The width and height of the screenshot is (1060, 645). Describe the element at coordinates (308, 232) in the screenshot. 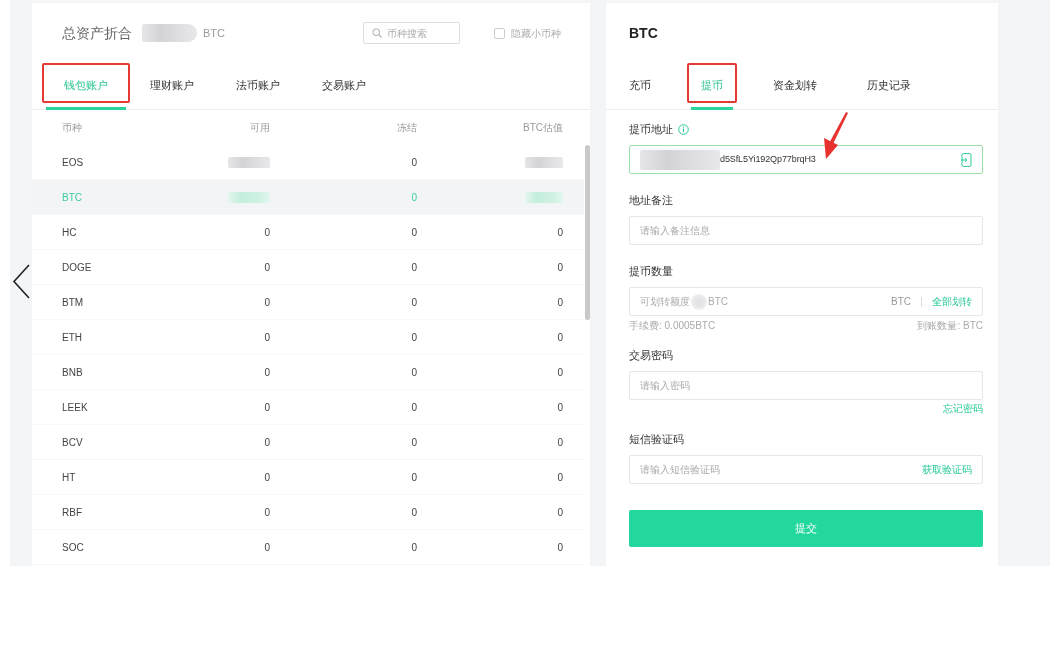

I see `table-row: HC 0 0 0` at that location.